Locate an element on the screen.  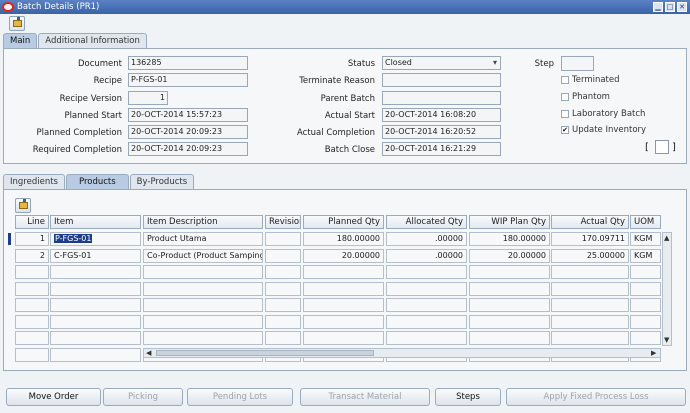
column-header-line: Line is located at coordinates (32, 222).